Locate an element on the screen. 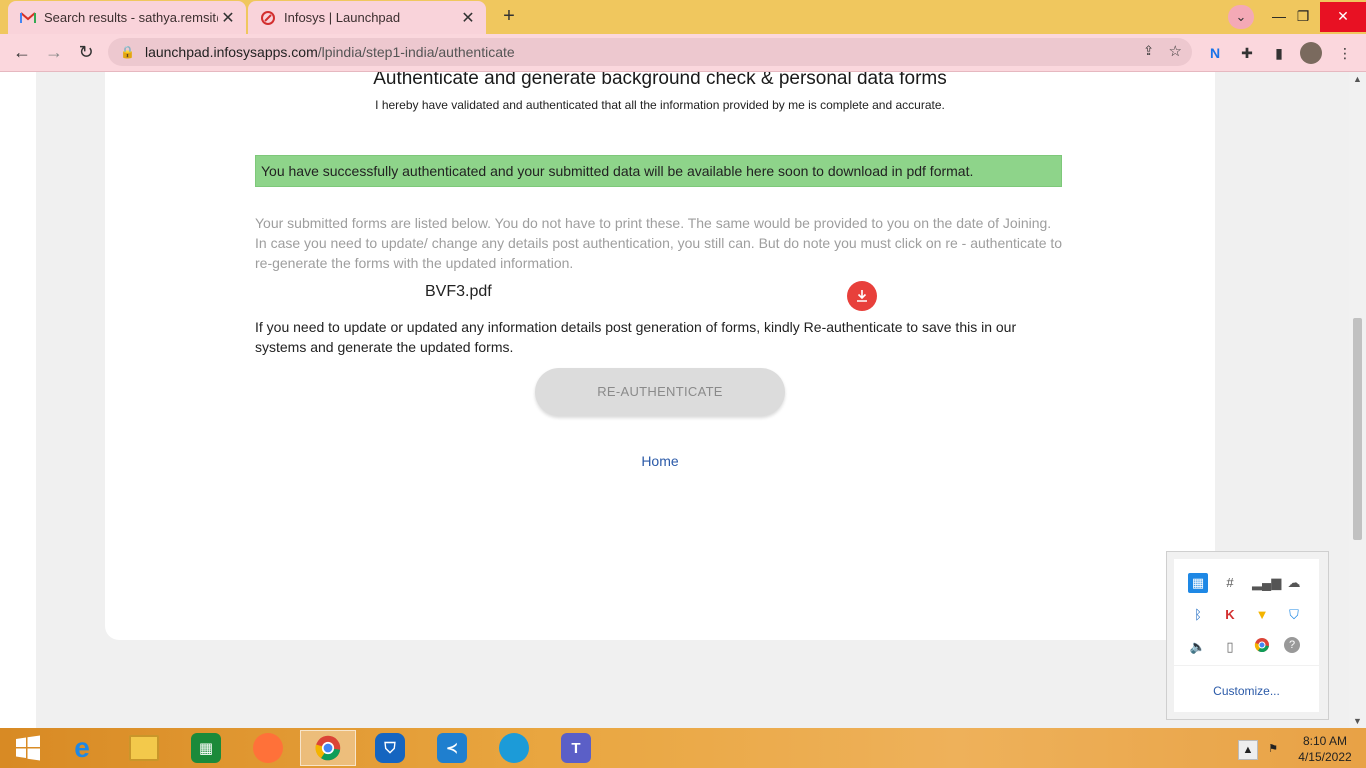 The image size is (1366, 768). tab-gmail-search: Search results - sathya.remsit@g ✕ is located at coordinates (127, 17).